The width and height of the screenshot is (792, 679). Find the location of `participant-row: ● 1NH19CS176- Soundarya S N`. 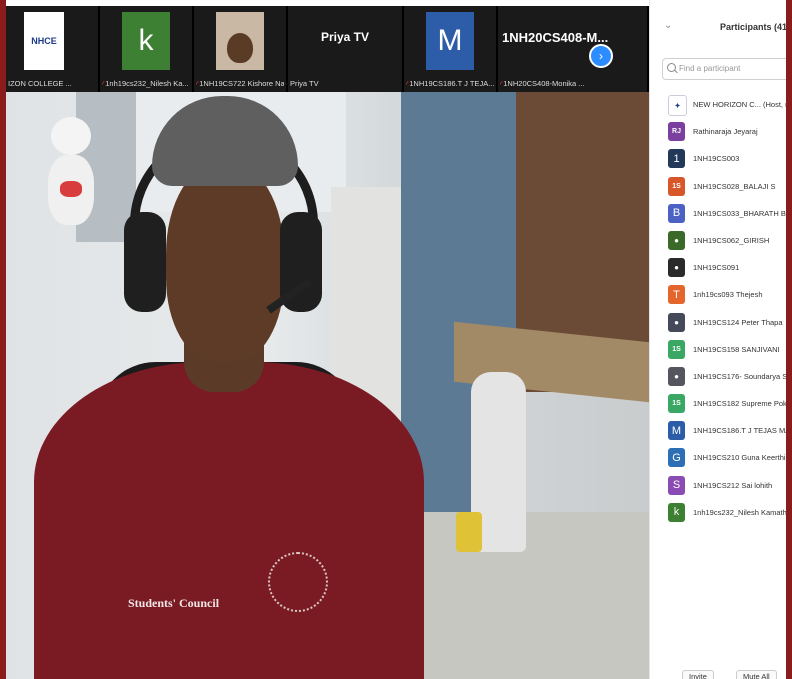

participant-row: ● 1NH19CS176- Soundarya S N is located at coordinates (718, 377).